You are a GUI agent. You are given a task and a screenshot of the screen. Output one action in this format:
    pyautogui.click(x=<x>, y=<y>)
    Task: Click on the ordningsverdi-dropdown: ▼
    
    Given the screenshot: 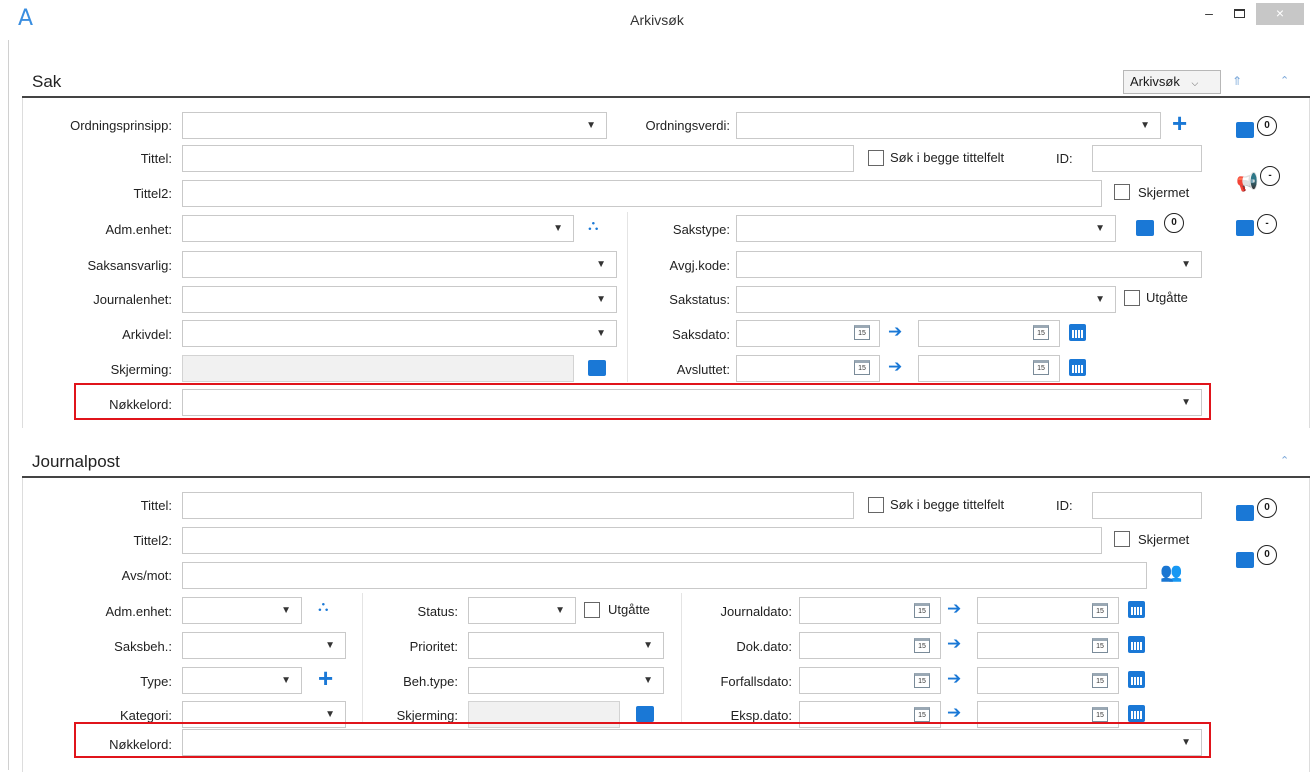 What is the action you would take?
    pyautogui.click(x=948, y=125)
    